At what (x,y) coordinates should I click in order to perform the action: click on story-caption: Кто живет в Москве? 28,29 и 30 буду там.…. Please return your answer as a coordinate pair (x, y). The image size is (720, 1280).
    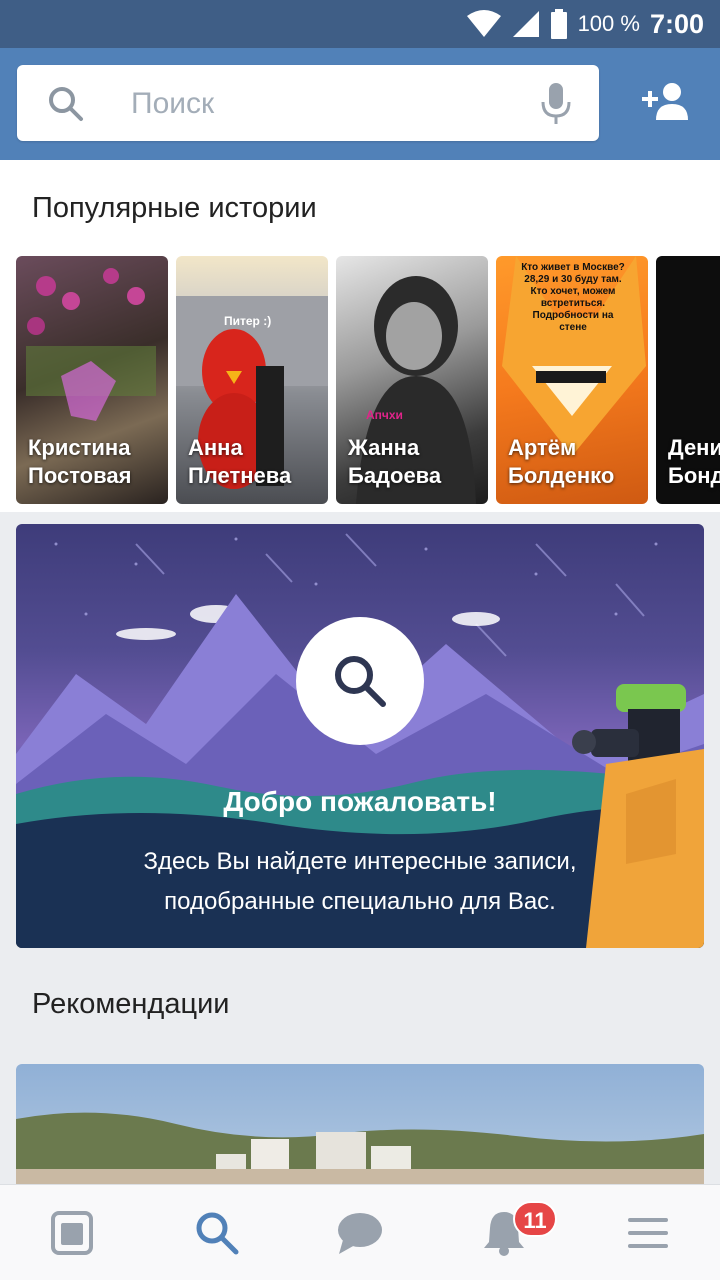
    Looking at the image, I should click on (573, 297).